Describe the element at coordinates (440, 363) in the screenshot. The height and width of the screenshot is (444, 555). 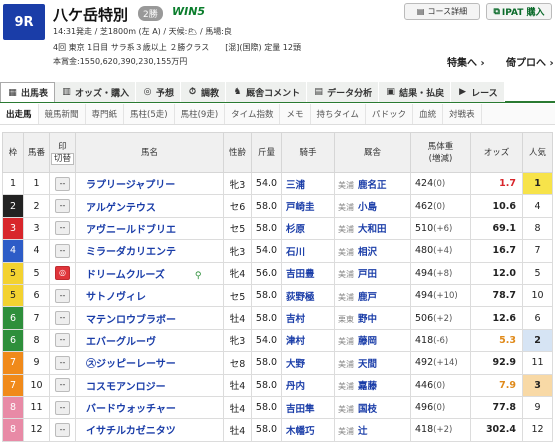
I see `body-weight-cell: 492(+14)` at that location.